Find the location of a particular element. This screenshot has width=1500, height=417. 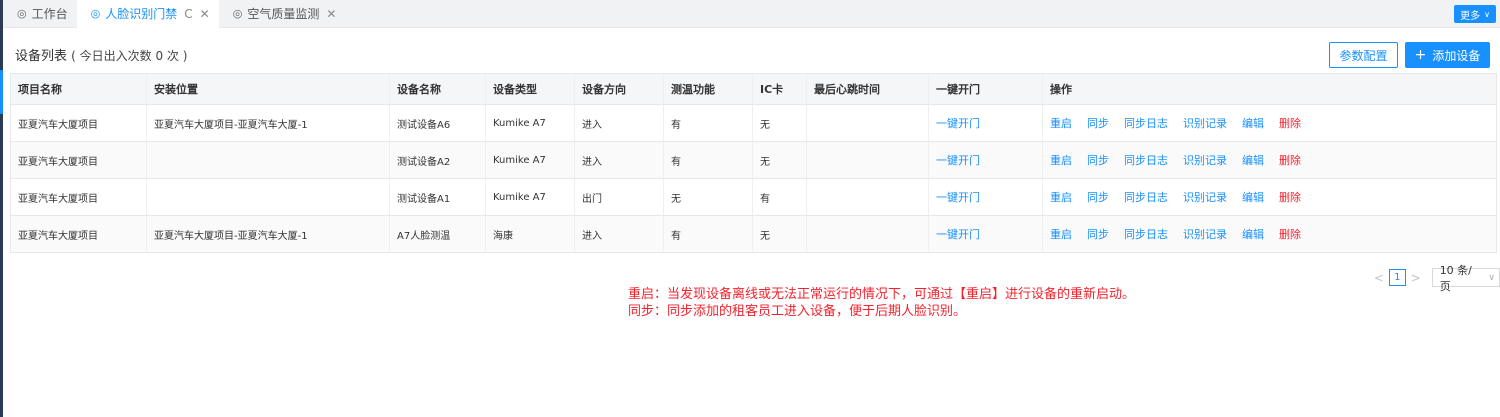

plus-icon: + is located at coordinates (1420, 55).